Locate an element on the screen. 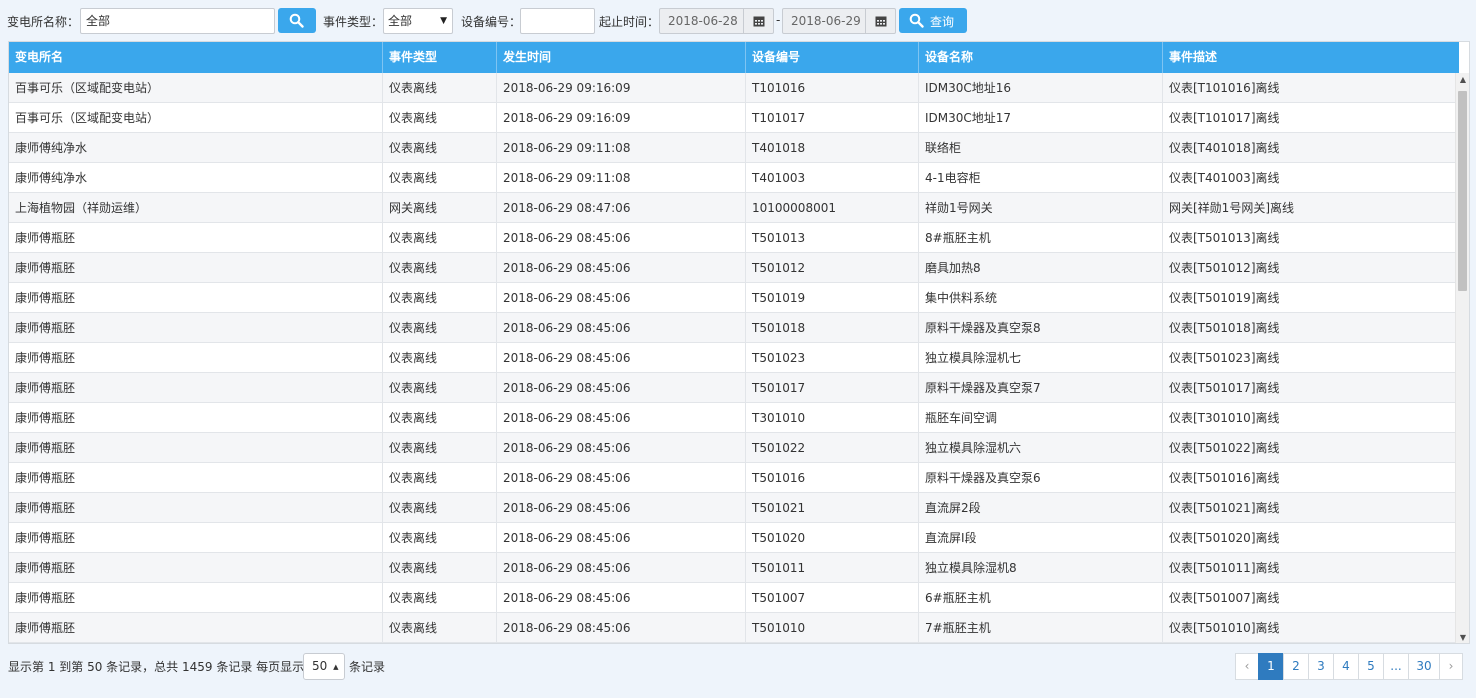 This screenshot has width=1476, height=698. cell-device-name: 6#瓶胚主机 is located at coordinates (1041, 598).